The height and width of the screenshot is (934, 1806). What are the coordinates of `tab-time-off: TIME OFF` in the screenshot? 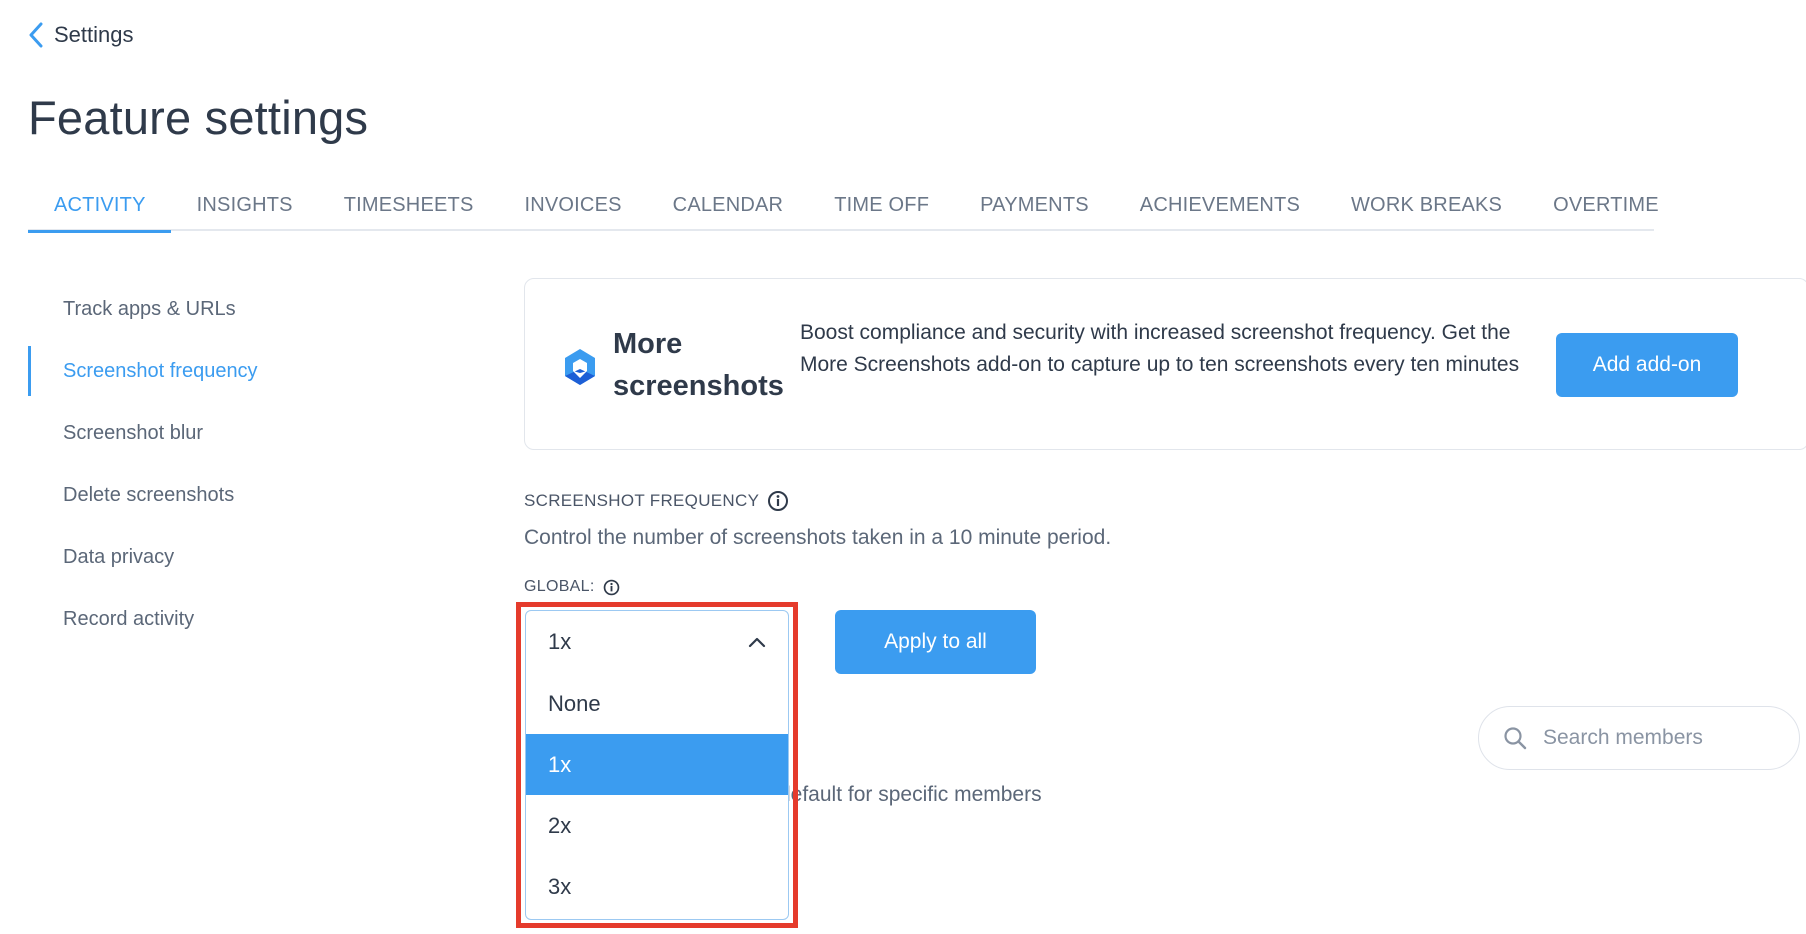 It's located at (881, 208).